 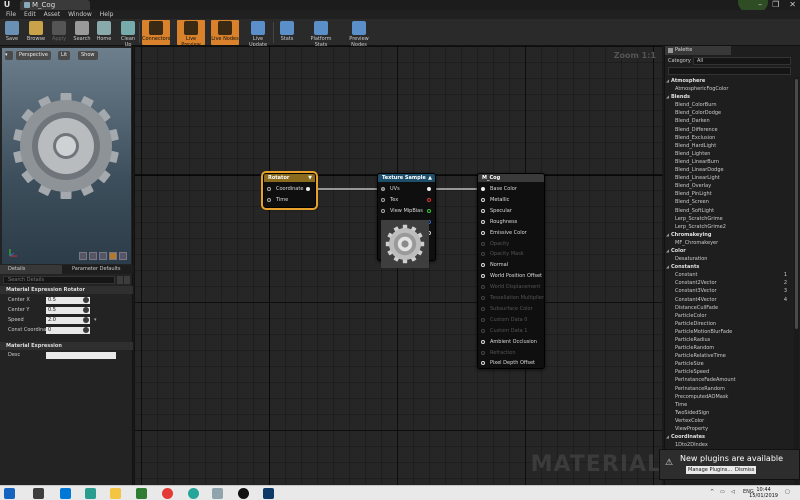 What do you see at coordinates (429, 211) in the screenshot?
I see `texture-output-g-pin` at bounding box center [429, 211].